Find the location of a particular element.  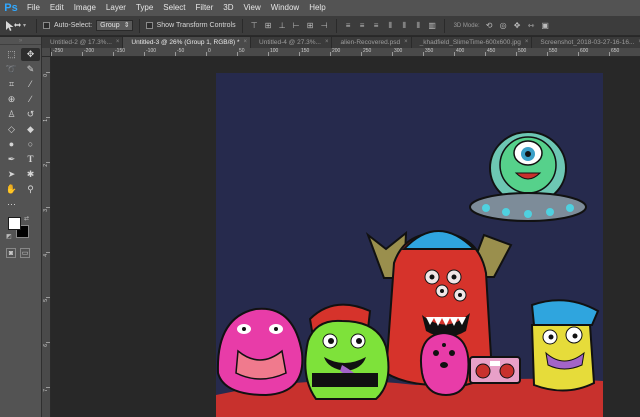

align-left-icon: ⊢ is located at coordinates (296, 25).